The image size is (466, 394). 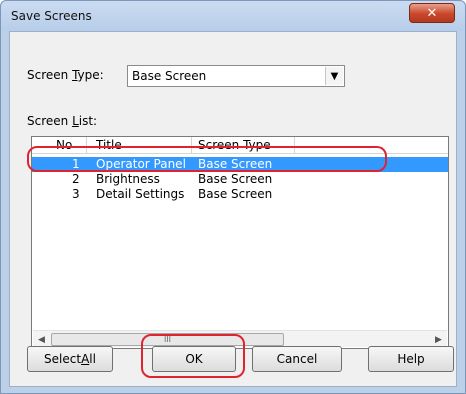 I want to click on column-header-title: Title, so click(x=109, y=145).